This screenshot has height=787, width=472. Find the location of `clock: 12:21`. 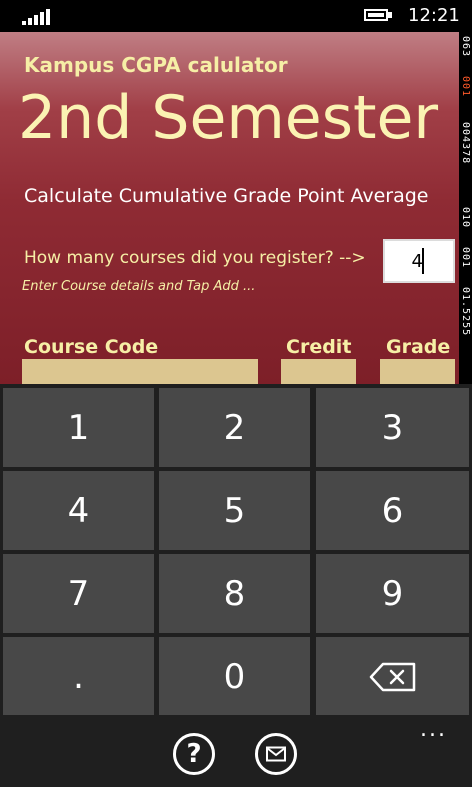

clock: 12:21 is located at coordinates (434, 15).